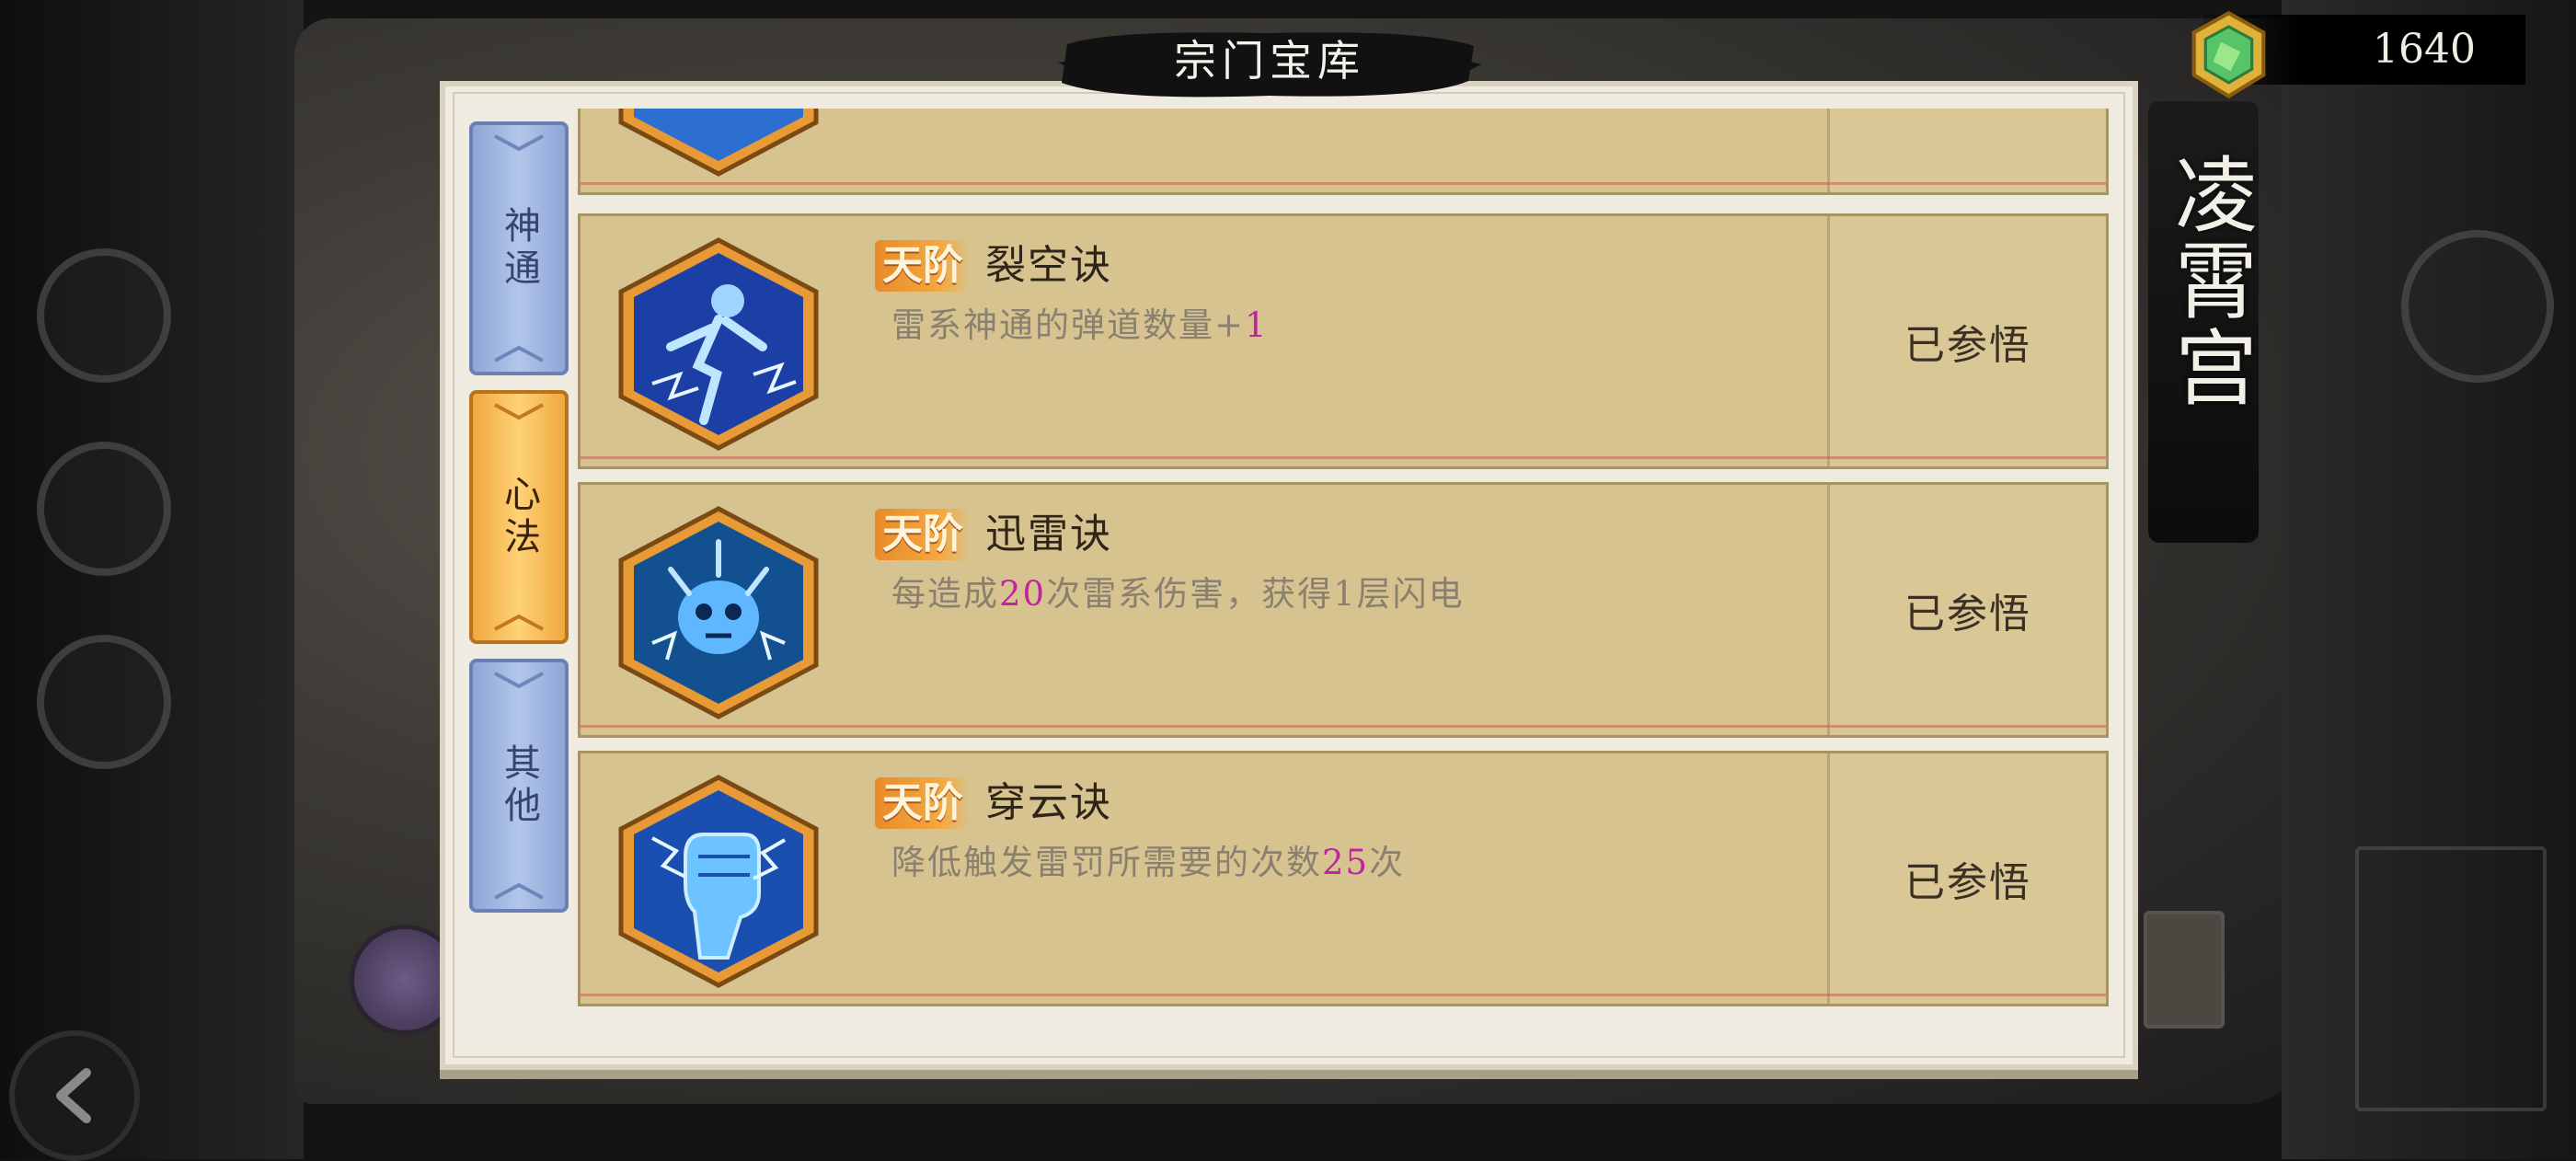 This screenshot has height=1161, width=2576. What do you see at coordinates (1048, 266) in the screenshot?
I see `skill-name: 裂空诀` at bounding box center [1048, 266].